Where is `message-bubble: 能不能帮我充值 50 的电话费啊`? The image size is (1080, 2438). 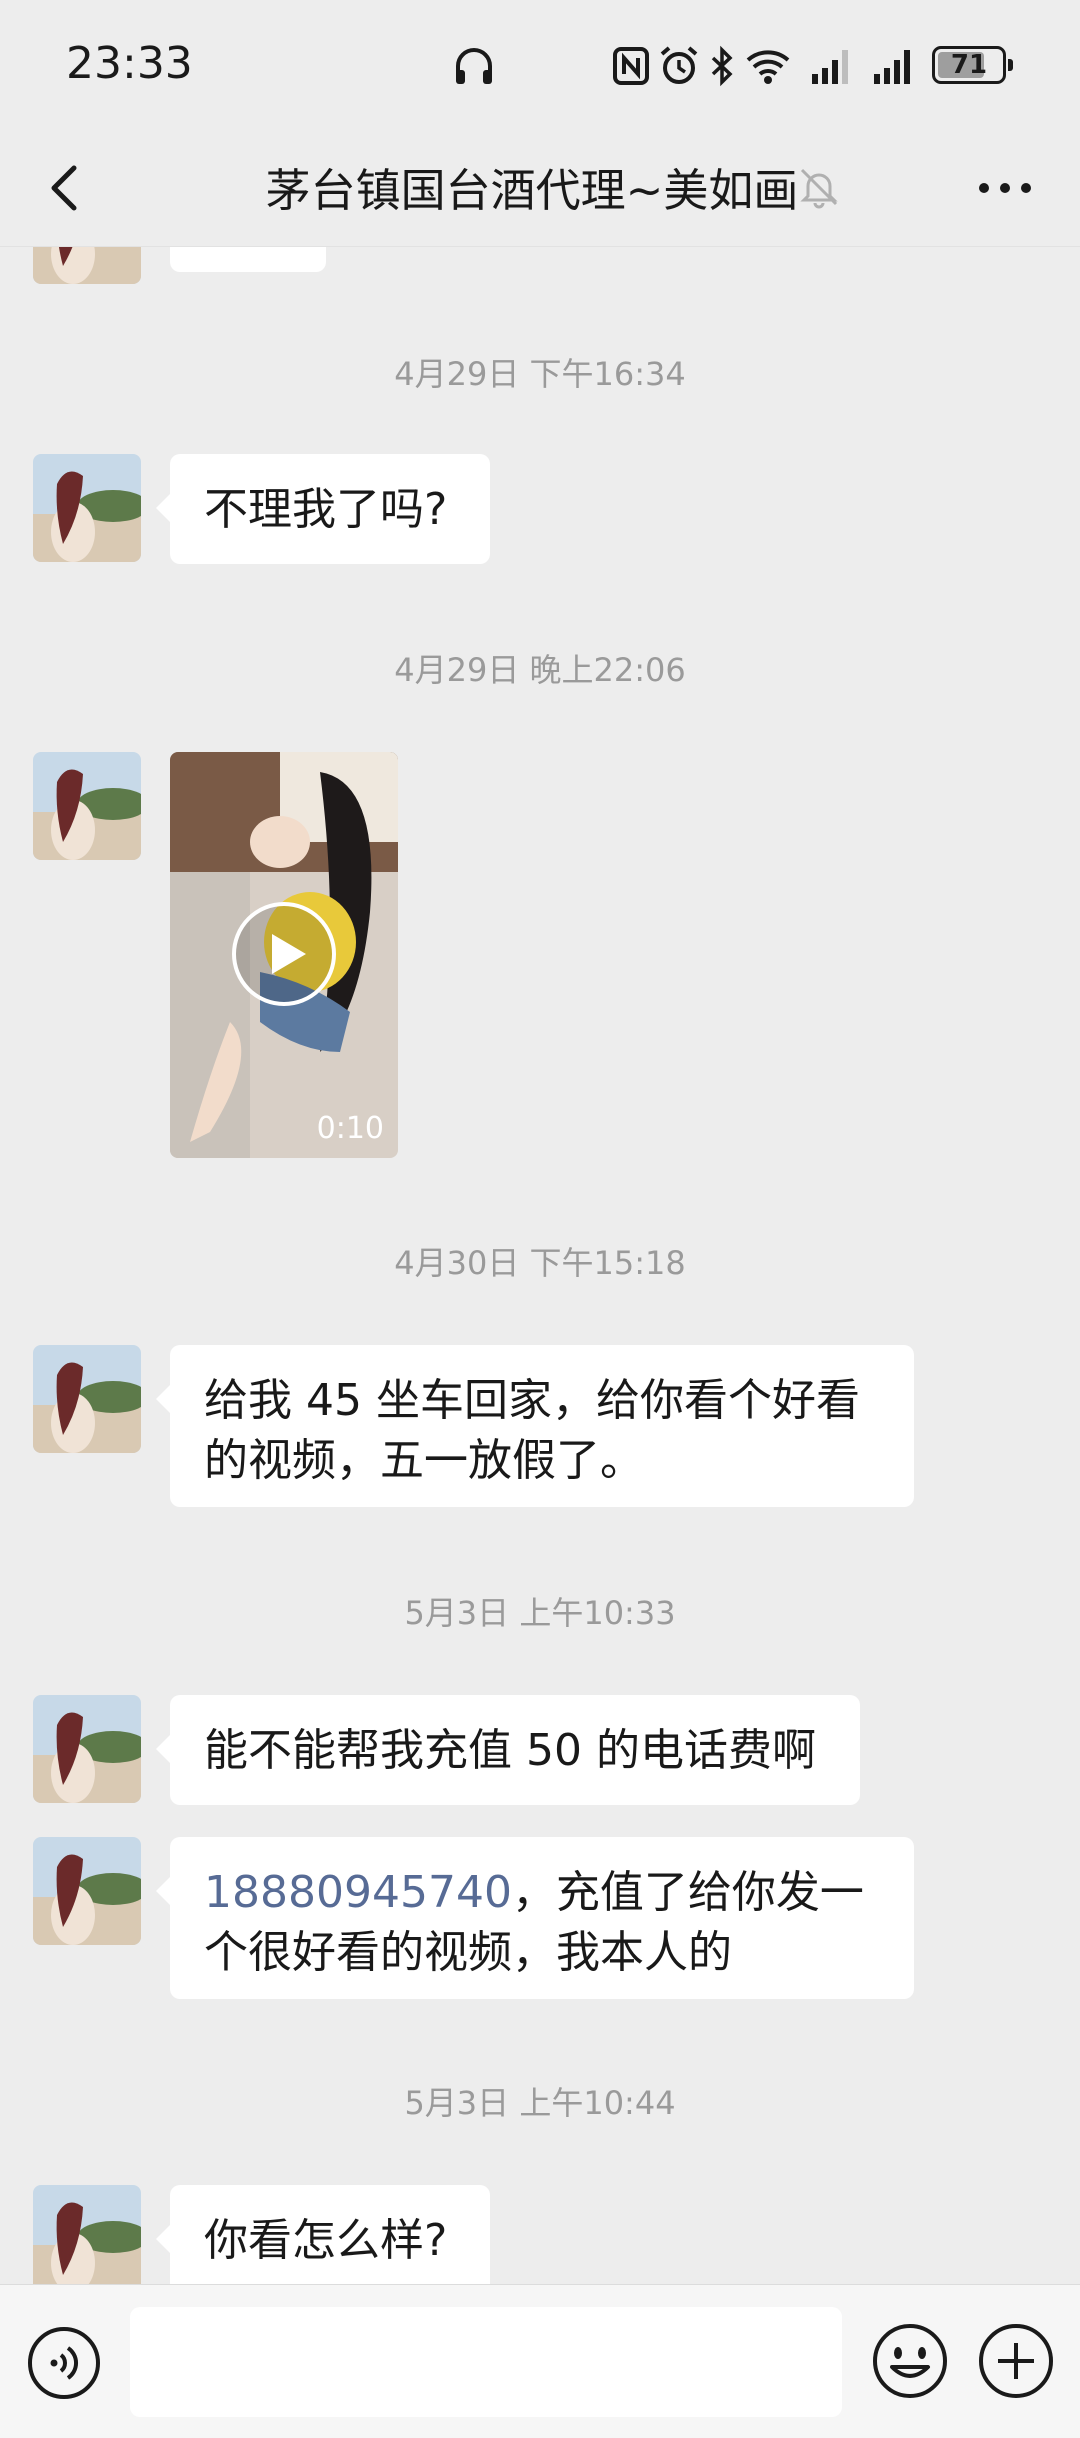 message-bubble: 能不能帮我充值 50 的电话费啊 is located at coordinates (508, 1750).